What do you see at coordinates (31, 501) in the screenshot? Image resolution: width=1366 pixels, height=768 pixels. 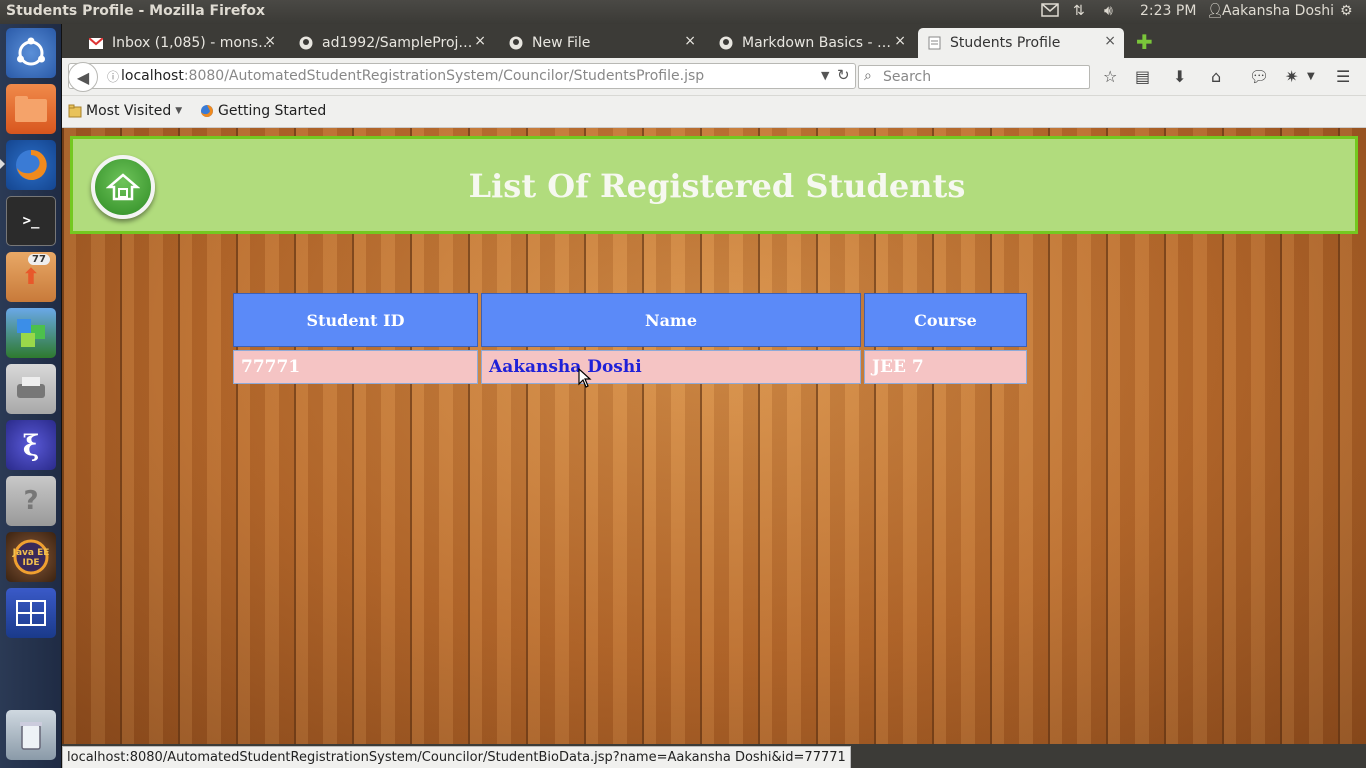 I see `help-icon: ?` at bounding box center [31, 501].